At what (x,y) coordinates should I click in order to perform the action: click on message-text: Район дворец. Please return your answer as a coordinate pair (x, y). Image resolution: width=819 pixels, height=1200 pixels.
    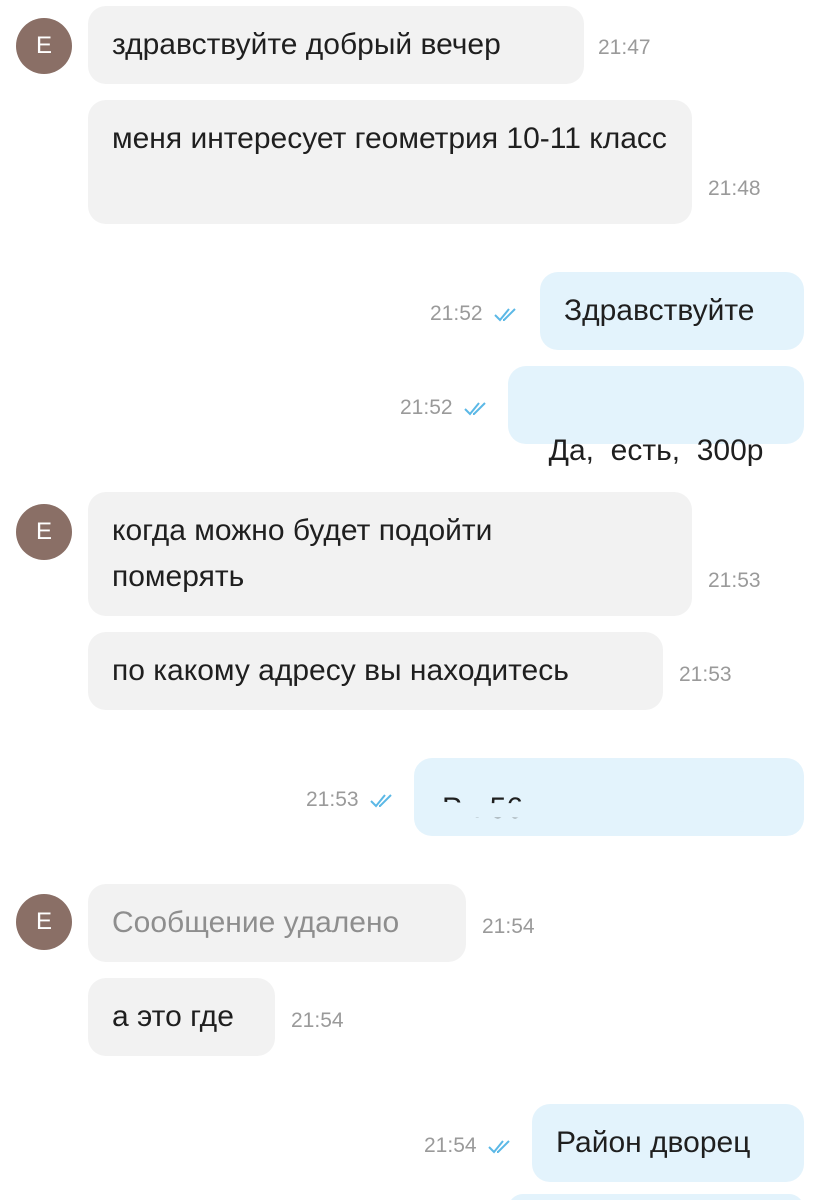
    Looking at the image, I should click on (653, 1142).